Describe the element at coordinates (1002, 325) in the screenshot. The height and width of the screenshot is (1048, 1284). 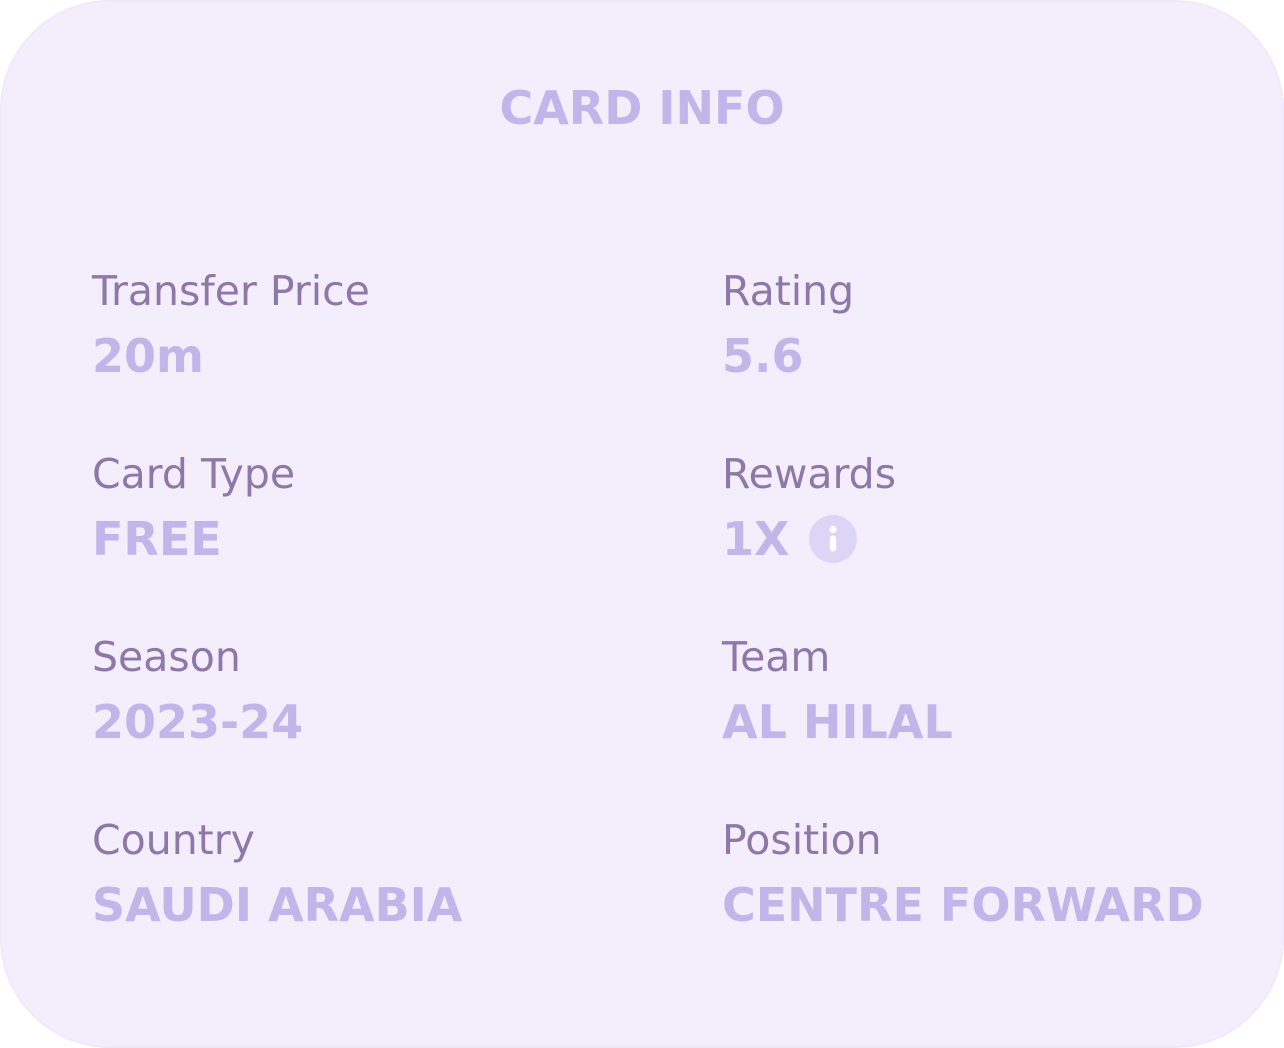
I see `rating-field: Rating 5.6` at that location.